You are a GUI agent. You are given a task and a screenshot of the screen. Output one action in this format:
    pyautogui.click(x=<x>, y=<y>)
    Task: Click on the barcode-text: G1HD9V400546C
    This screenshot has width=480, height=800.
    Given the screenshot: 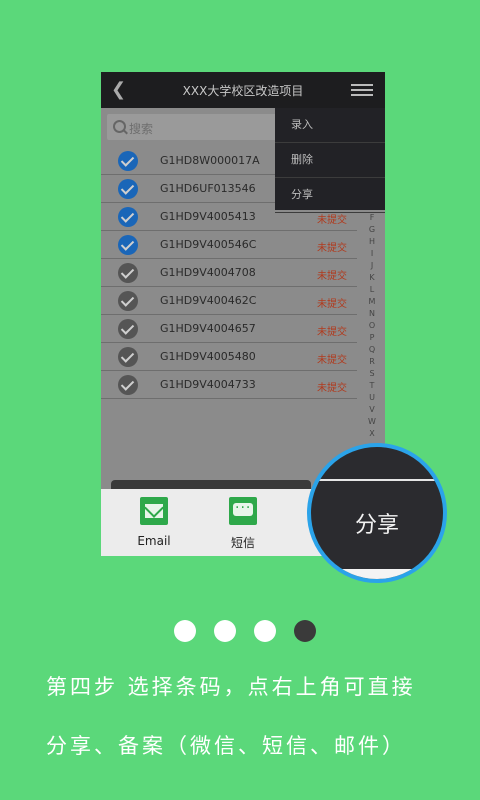 What is the action you would take?
    pyautogui.click(x=208, y=244)
    